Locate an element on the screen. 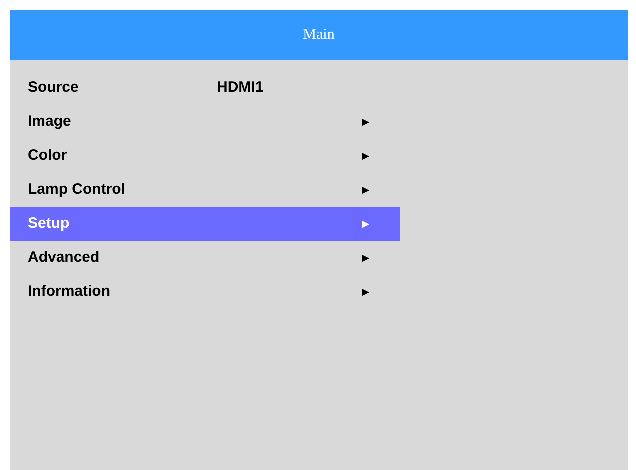 The image size is (636, 470). menu-title: Main is located at coordinates (319, 35).